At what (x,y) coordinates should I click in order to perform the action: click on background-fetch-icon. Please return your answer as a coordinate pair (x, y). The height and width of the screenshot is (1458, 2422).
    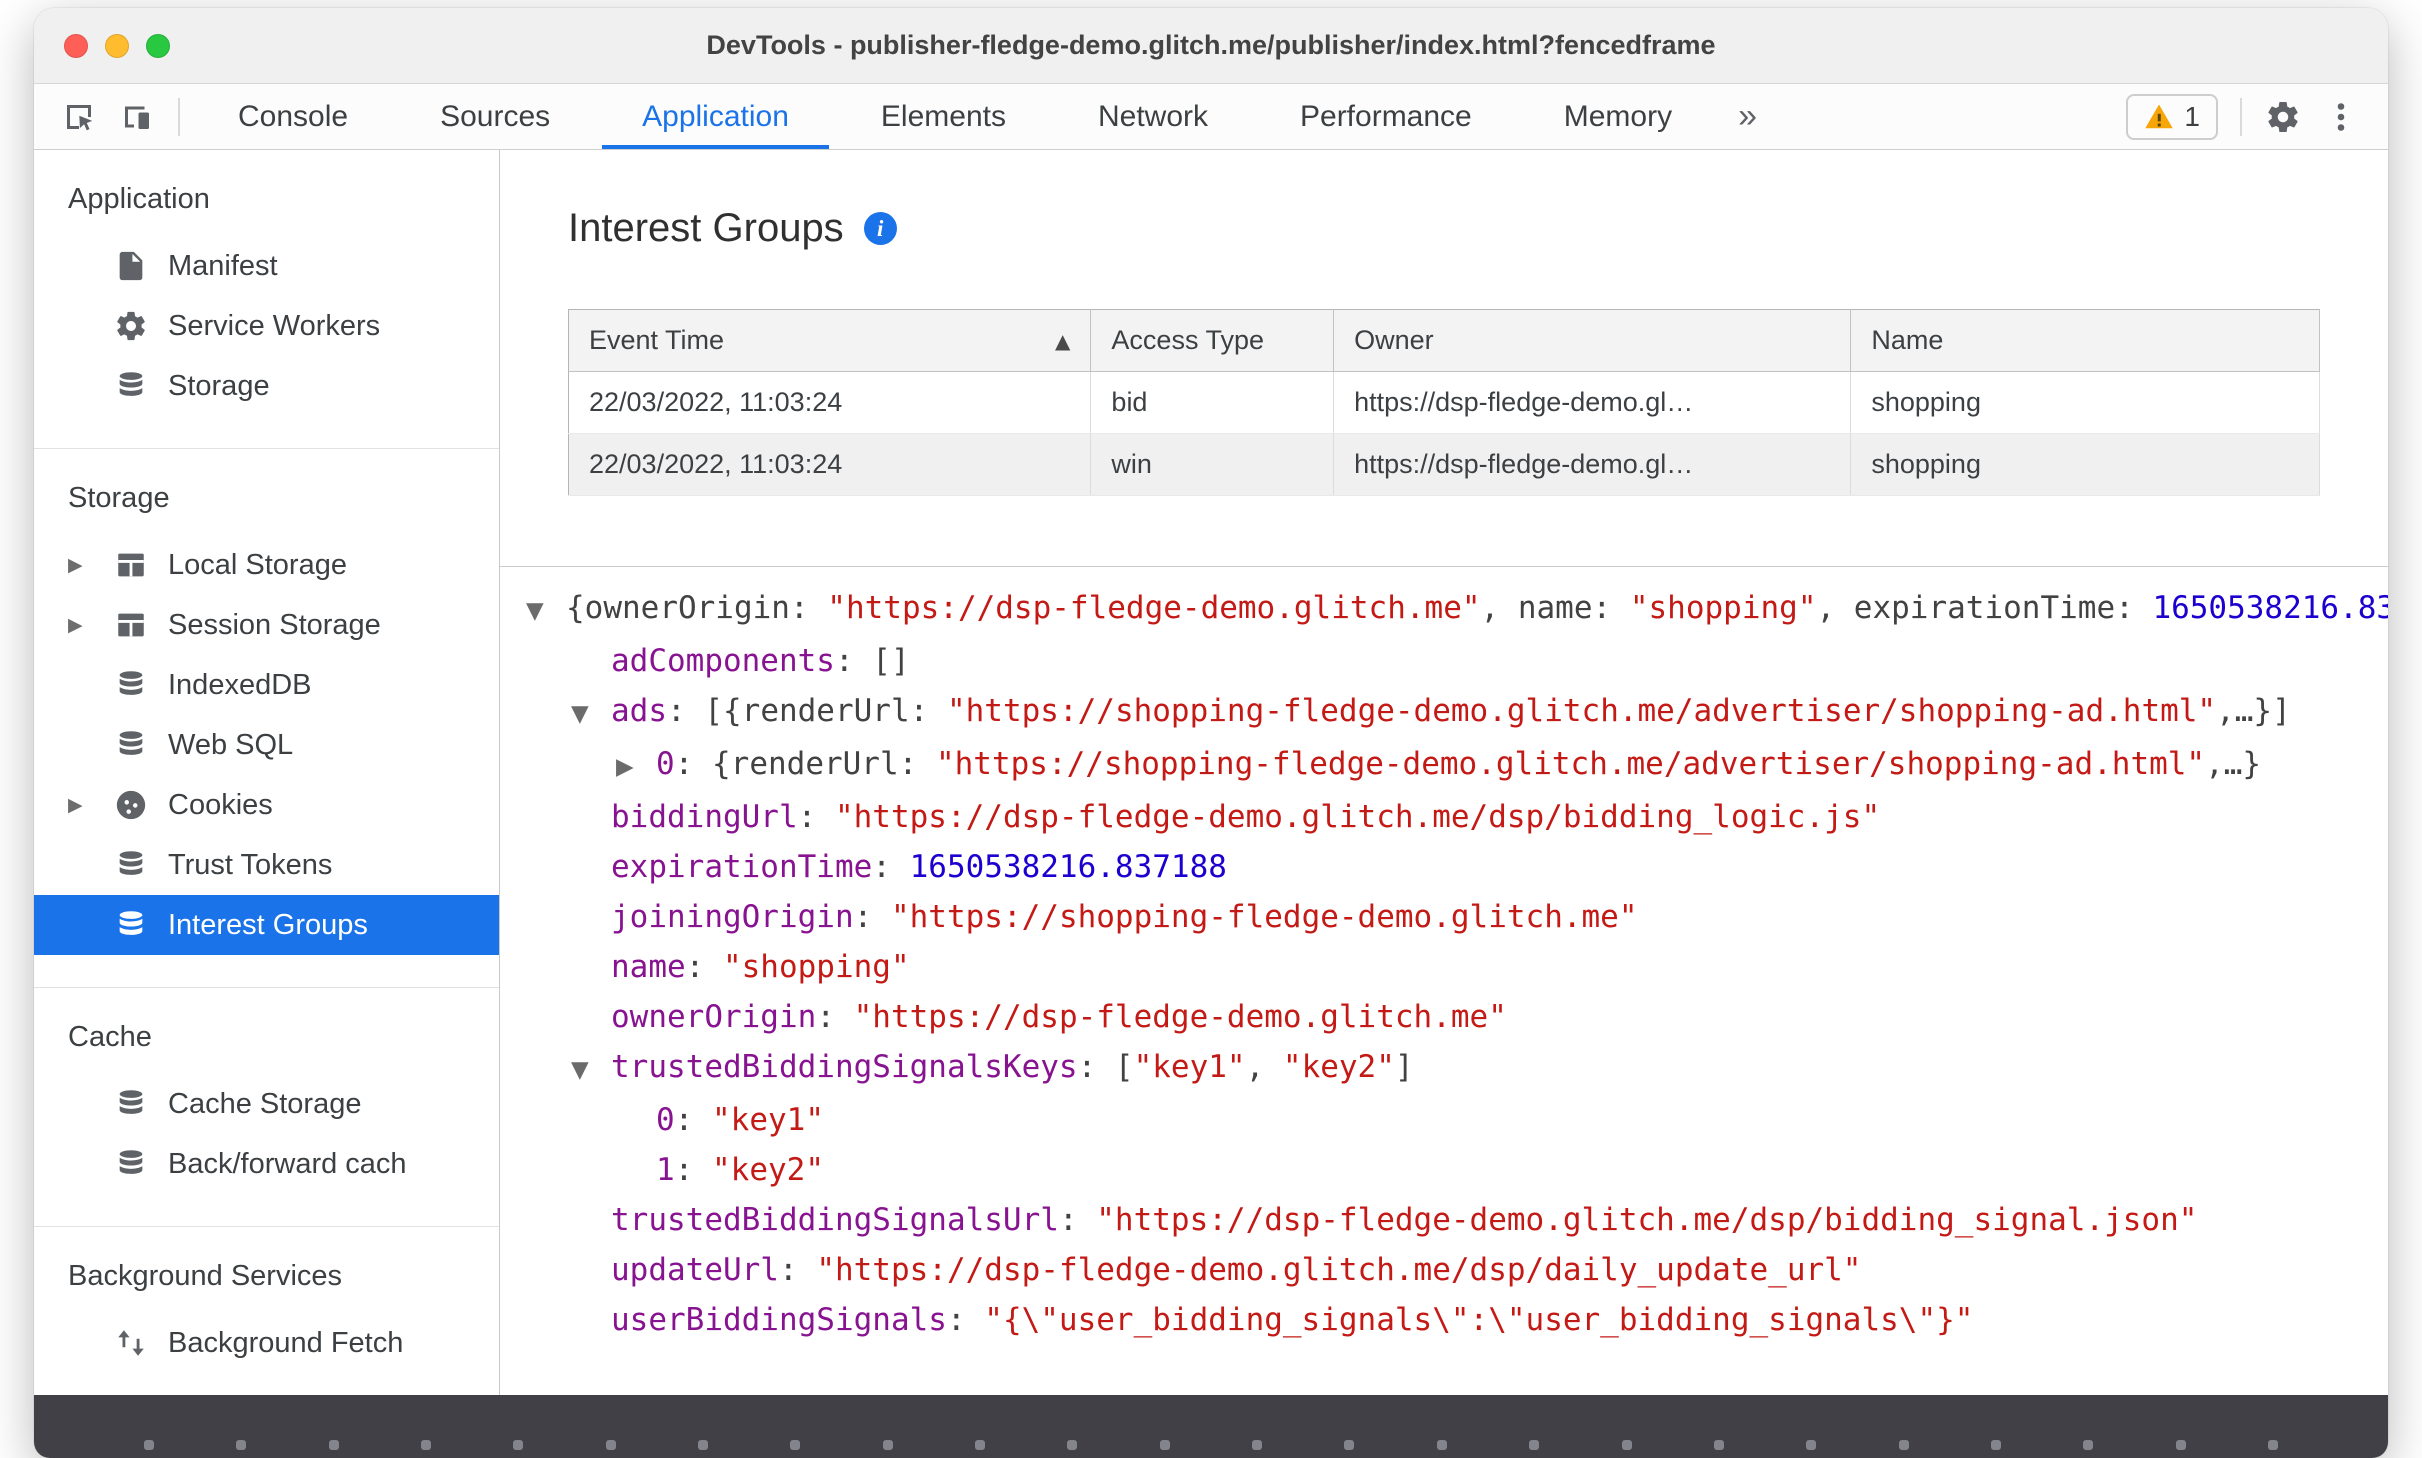
    Looking at the image, I should click on (131, 1343).